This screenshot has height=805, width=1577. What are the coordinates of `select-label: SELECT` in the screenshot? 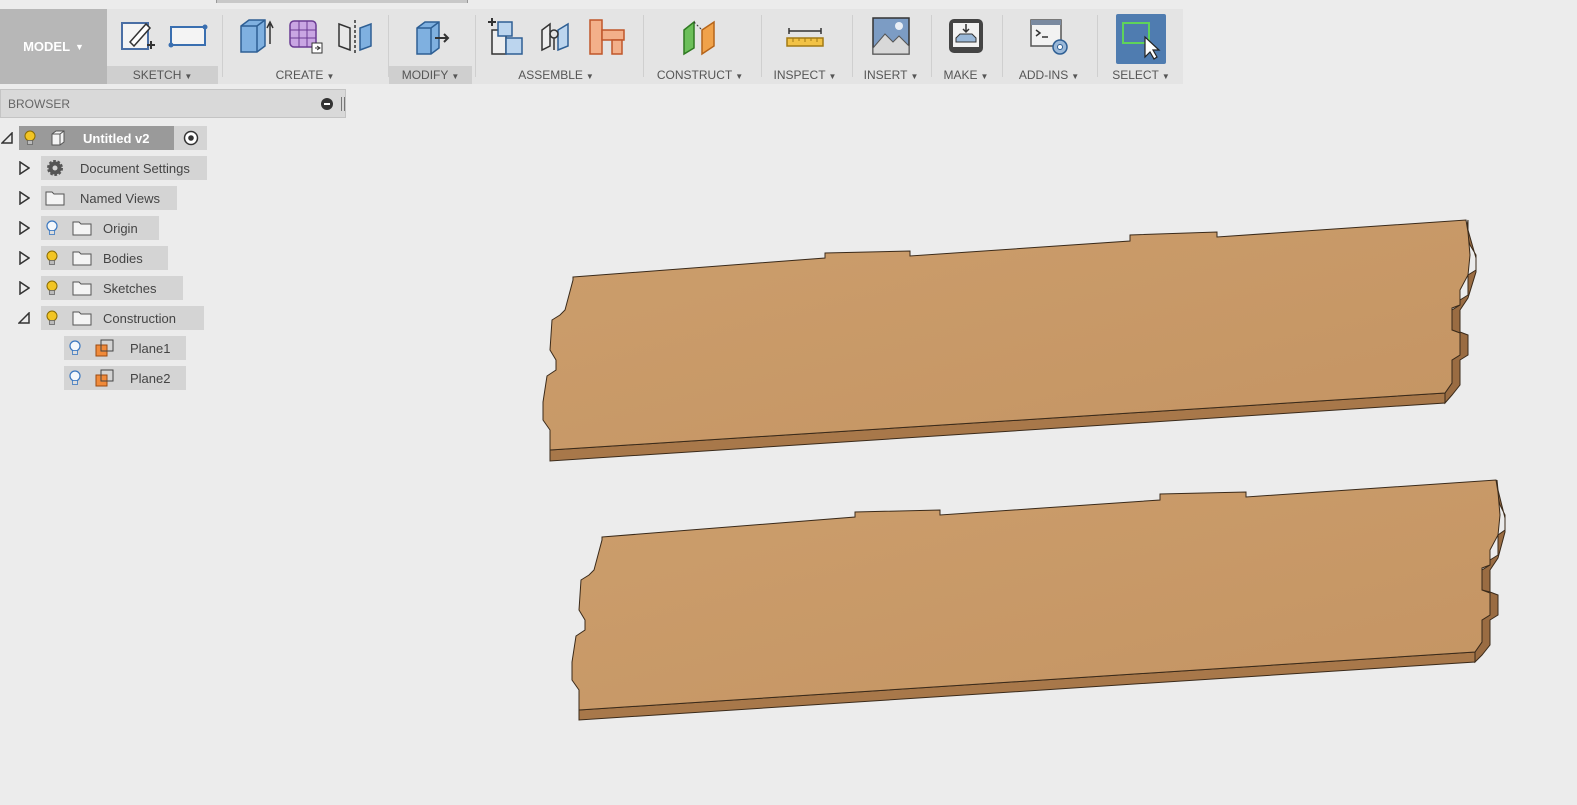 It's located at (1135, 75).